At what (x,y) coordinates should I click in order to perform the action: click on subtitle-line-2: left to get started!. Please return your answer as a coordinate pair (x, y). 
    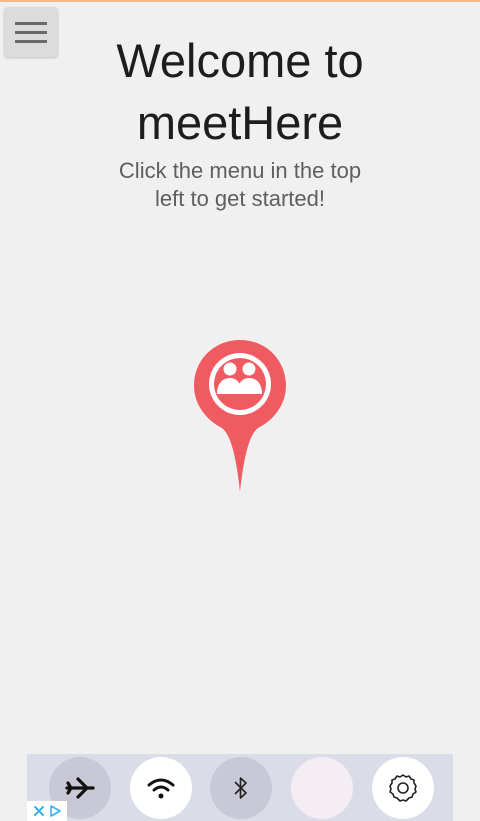
    Looking at the image, I should click on (240, 198).